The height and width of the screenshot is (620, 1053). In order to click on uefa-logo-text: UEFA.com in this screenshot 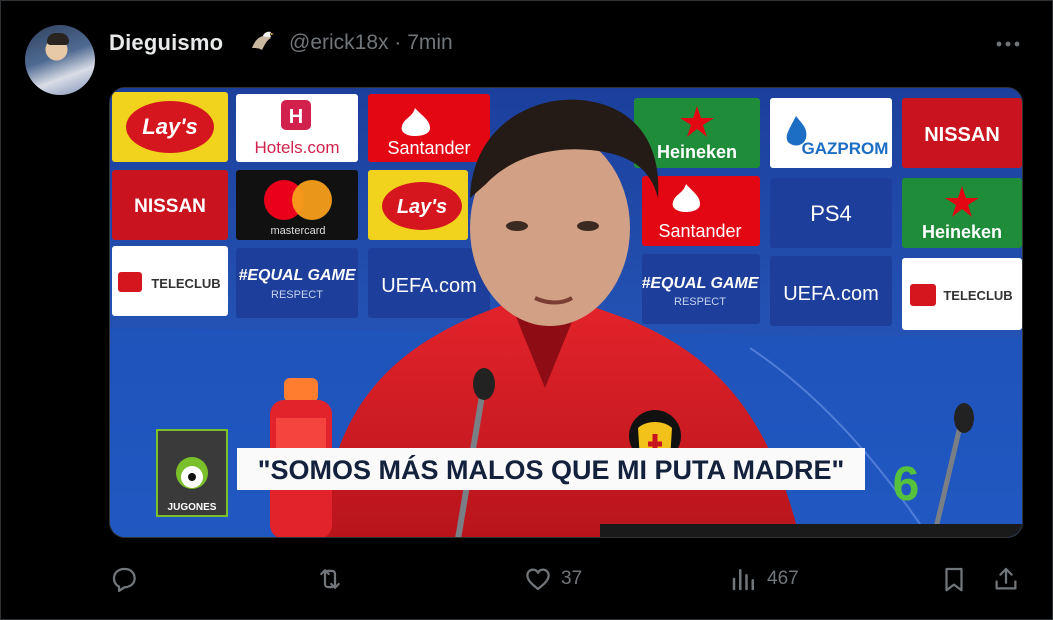, I will do `click(429, 286)`.